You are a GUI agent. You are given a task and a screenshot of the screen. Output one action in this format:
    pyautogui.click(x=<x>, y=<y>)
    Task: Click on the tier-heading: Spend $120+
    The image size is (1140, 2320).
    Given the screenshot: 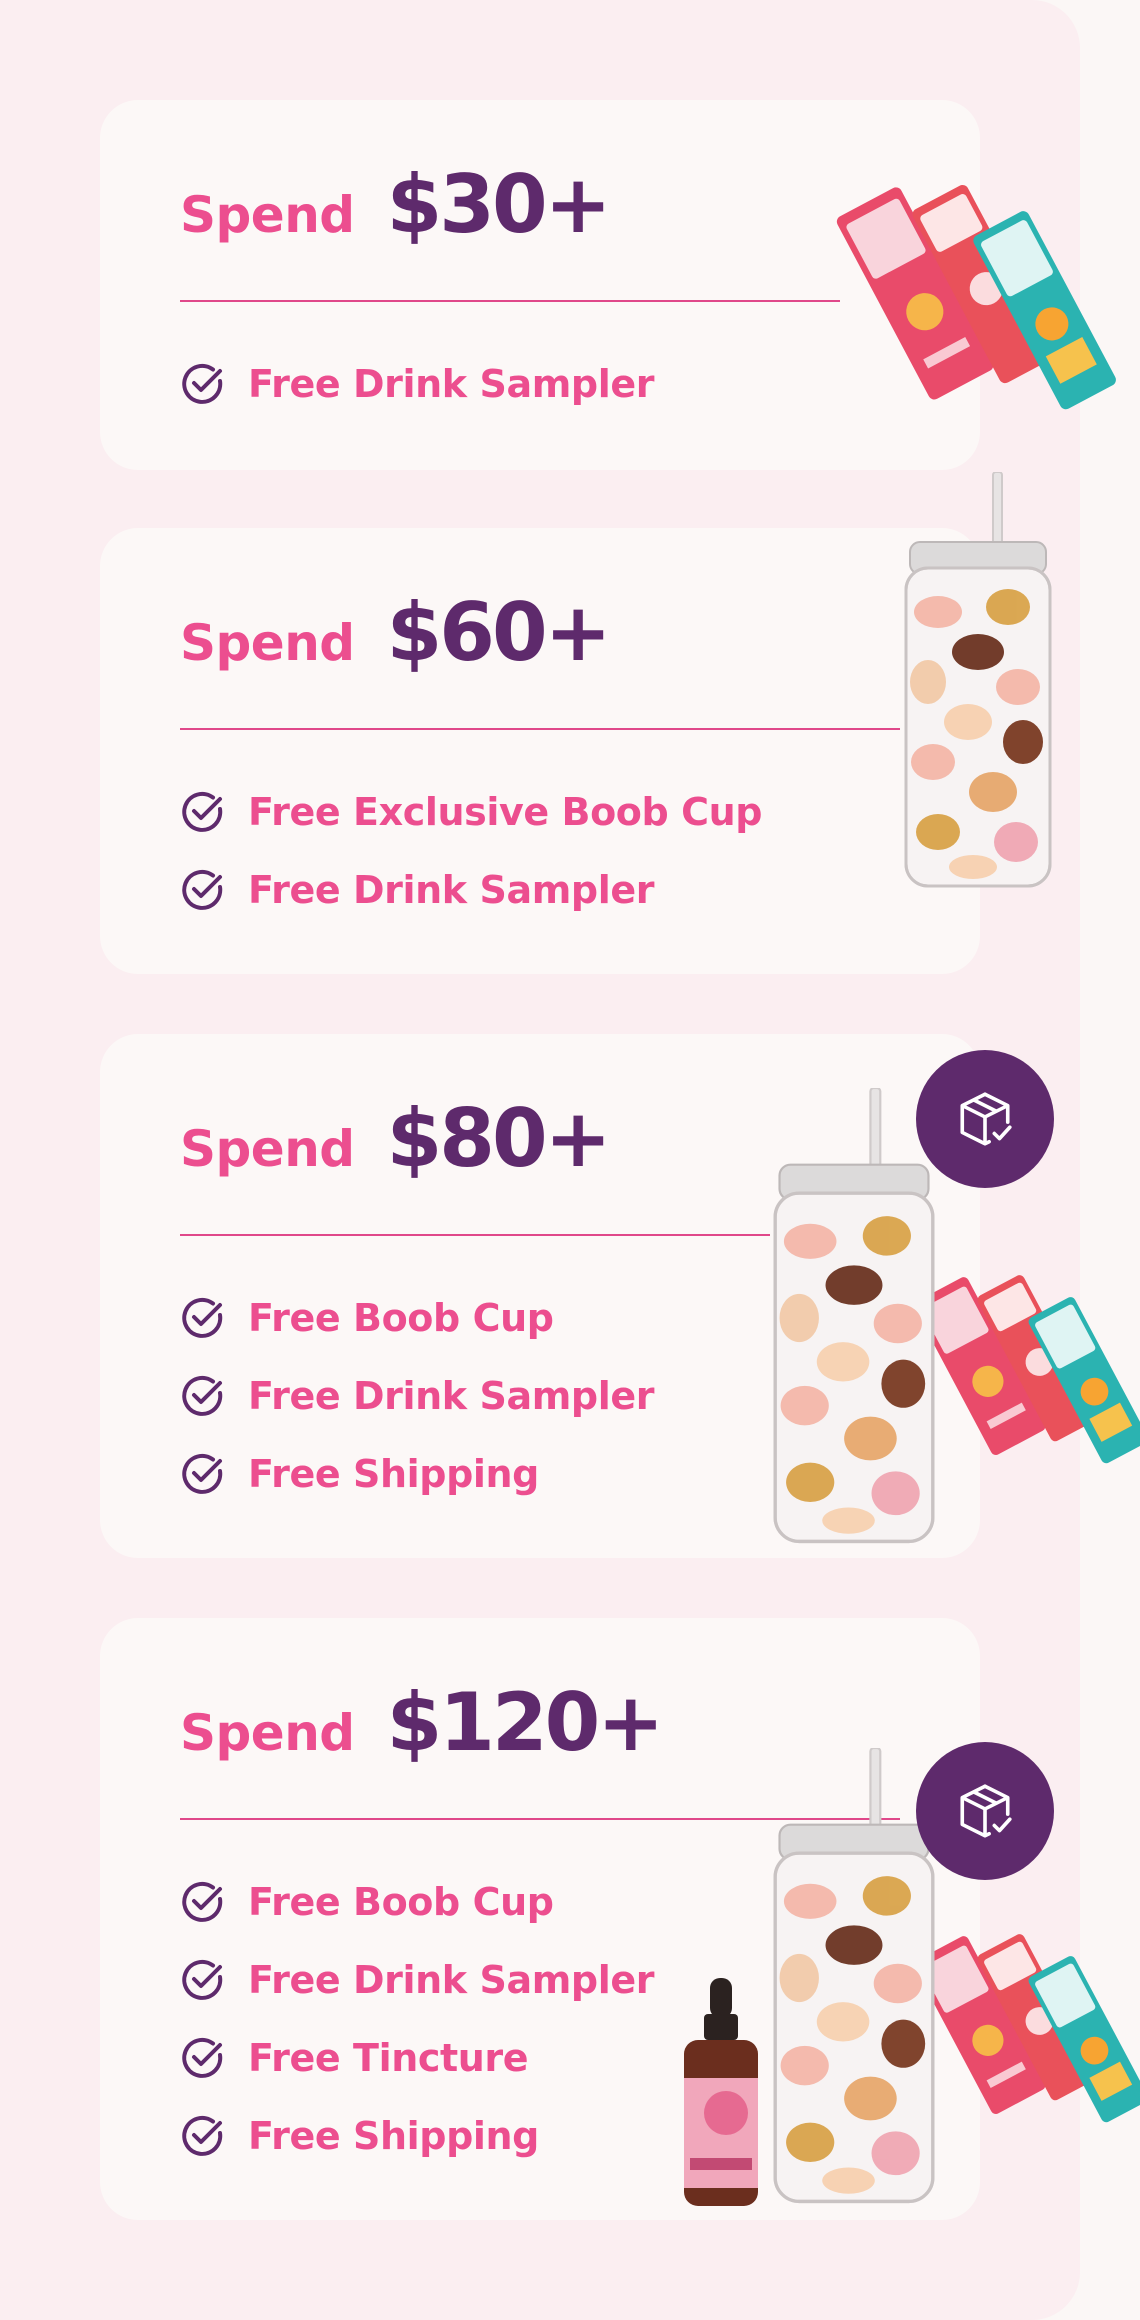 What is the action you would take?
    pyautogui.click(x=422, y=1722)
    